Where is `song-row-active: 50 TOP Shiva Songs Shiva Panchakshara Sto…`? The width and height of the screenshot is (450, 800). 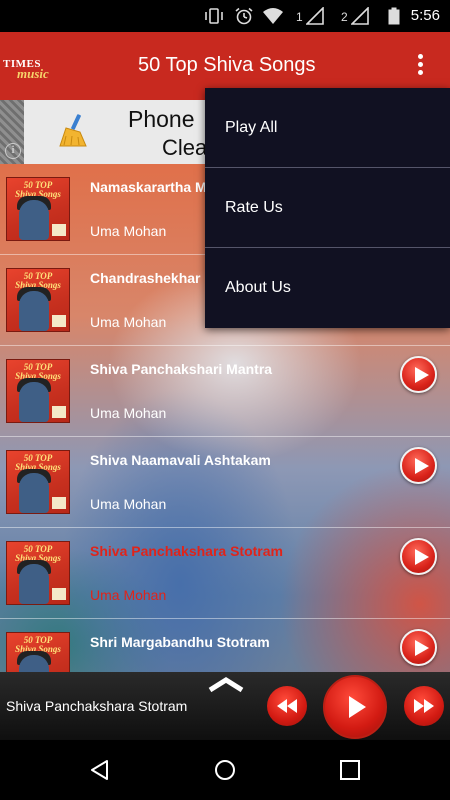 song-row-active: 50 TOP Shiva Songs Shiva Panchakshara Sto… is located at coordinates (225, 573).